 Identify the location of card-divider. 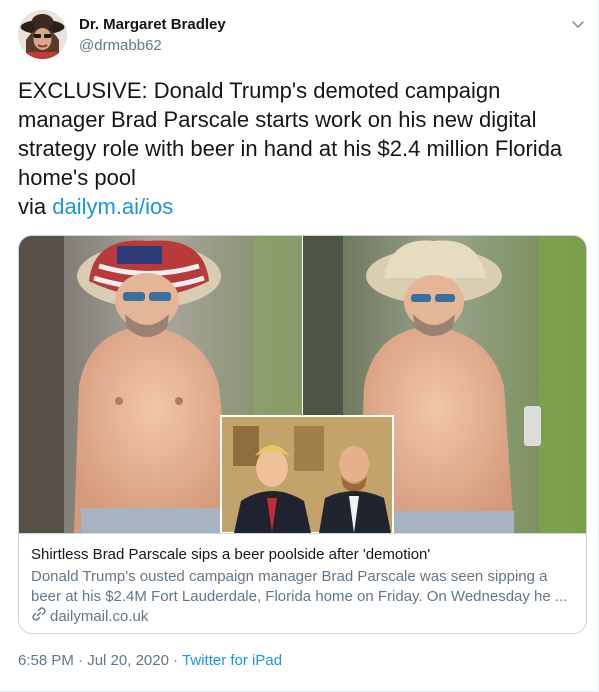
(302, 533).